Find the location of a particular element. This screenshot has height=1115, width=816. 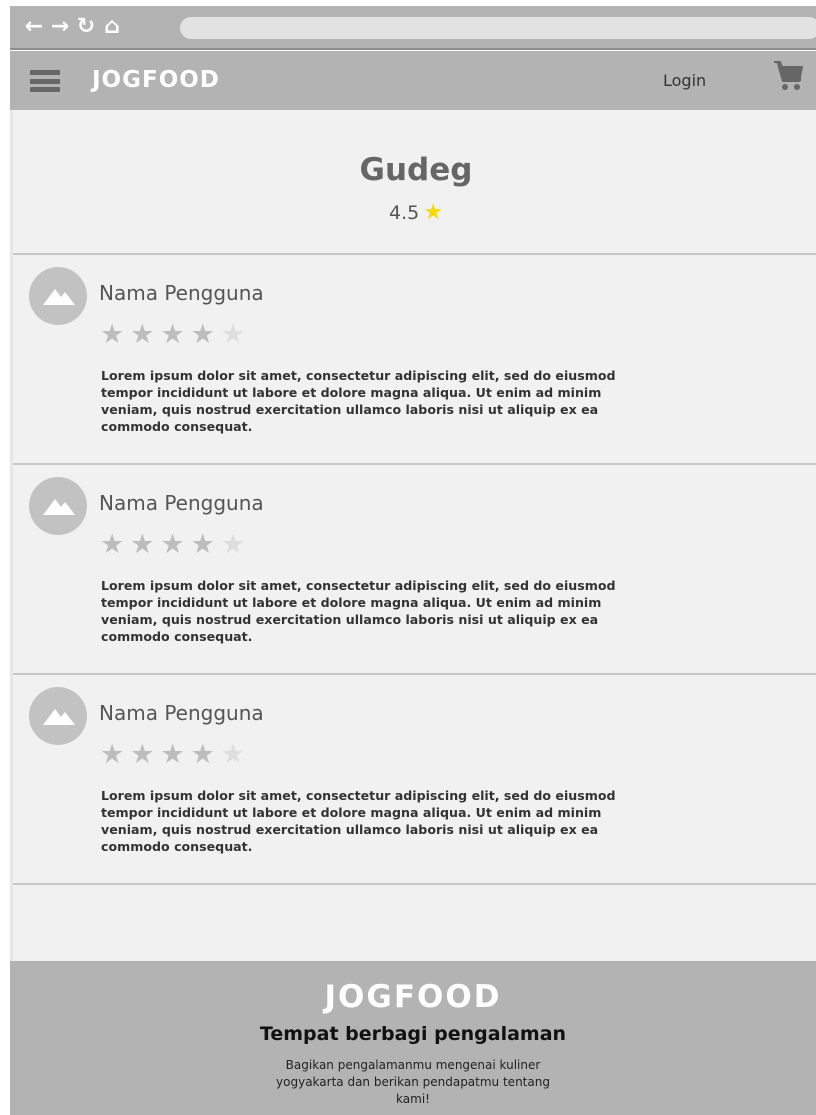

footer-logo: JOGFOOD is located at coordinates (413, 997).